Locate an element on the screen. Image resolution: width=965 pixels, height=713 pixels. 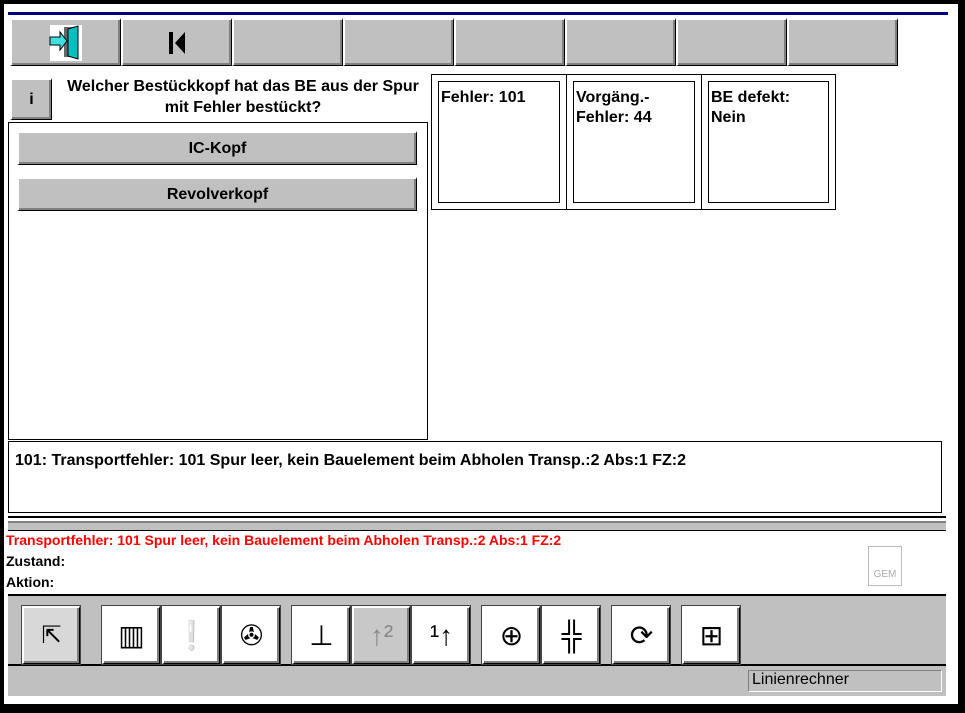
transport-1-icon: ¹↑ is located at coordinates (441, 635).